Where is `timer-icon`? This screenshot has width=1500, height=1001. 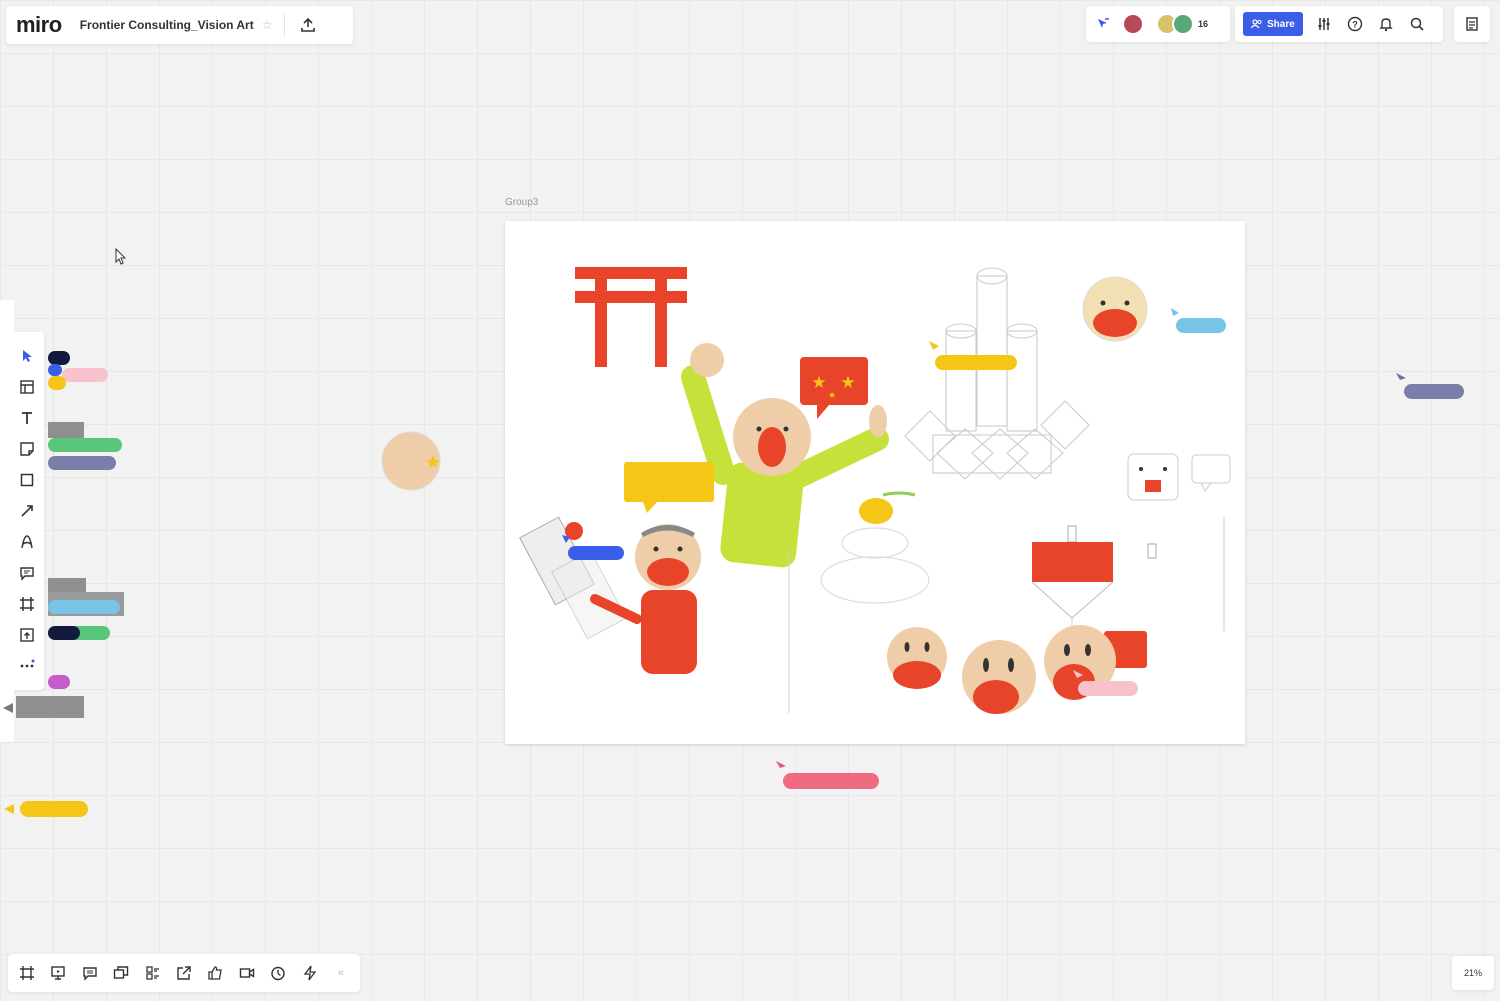 timer-icon is located at coordinates (278, 973).